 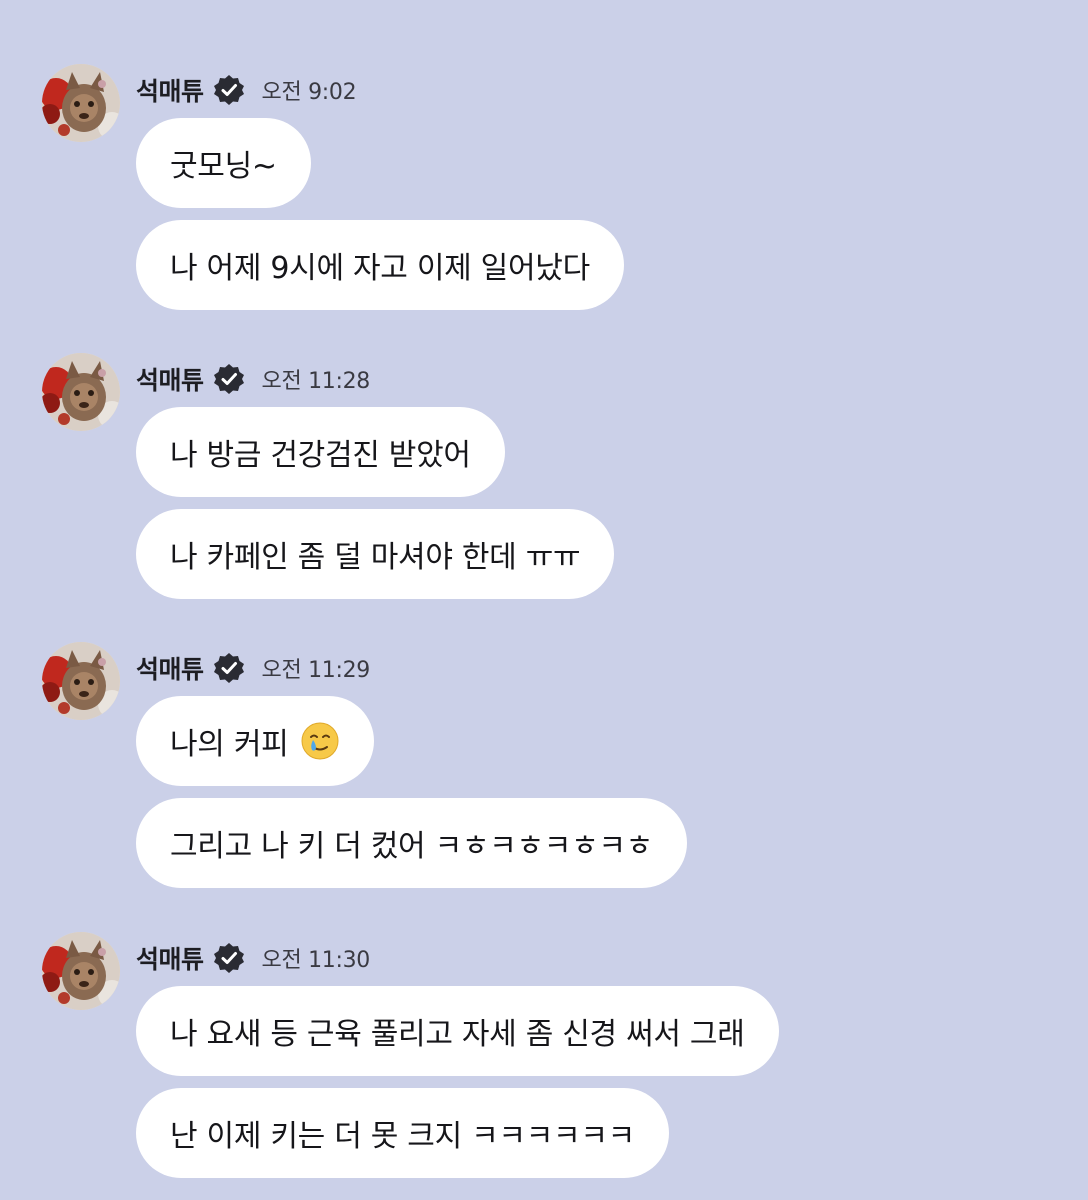 I want to click on message-bubble: 나 카페인 좀 덜 마셔야 한데 ㅠㅠ, so click(x=375, y=554).